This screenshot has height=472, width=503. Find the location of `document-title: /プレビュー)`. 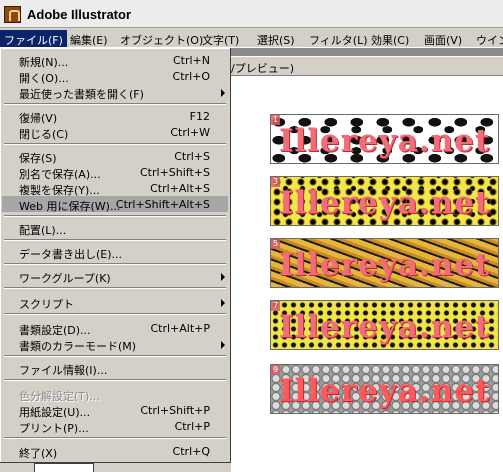

document-title: /プレビュー) is located at coordinates (262, 68).